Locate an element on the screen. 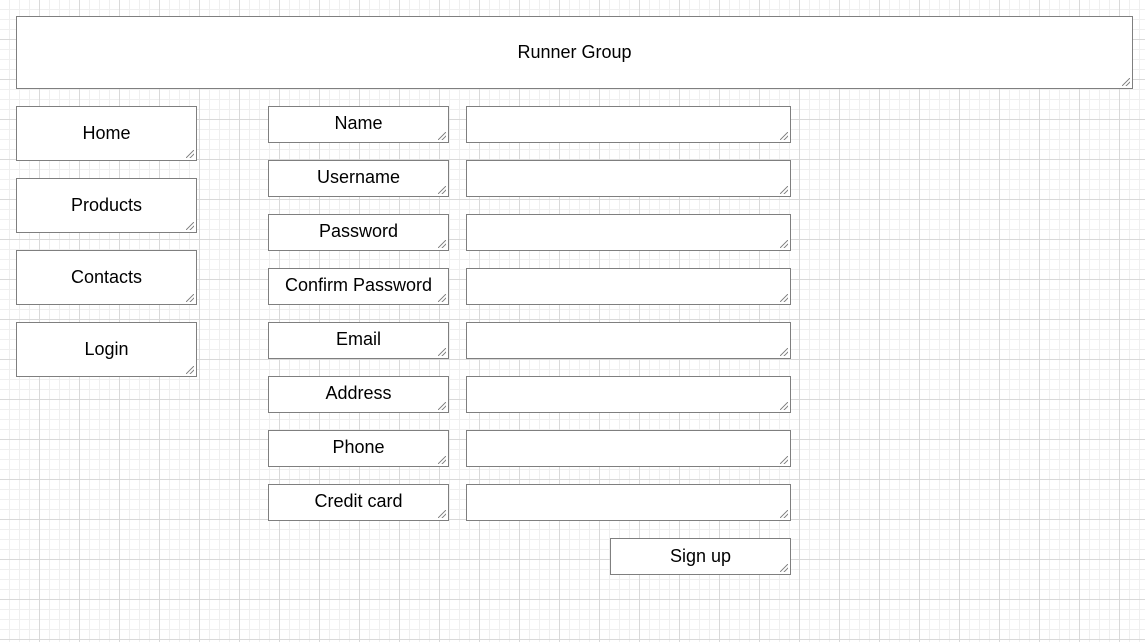 The image size is (1145, 642). nav-login-label: Login is located at coordinates (106, 349).